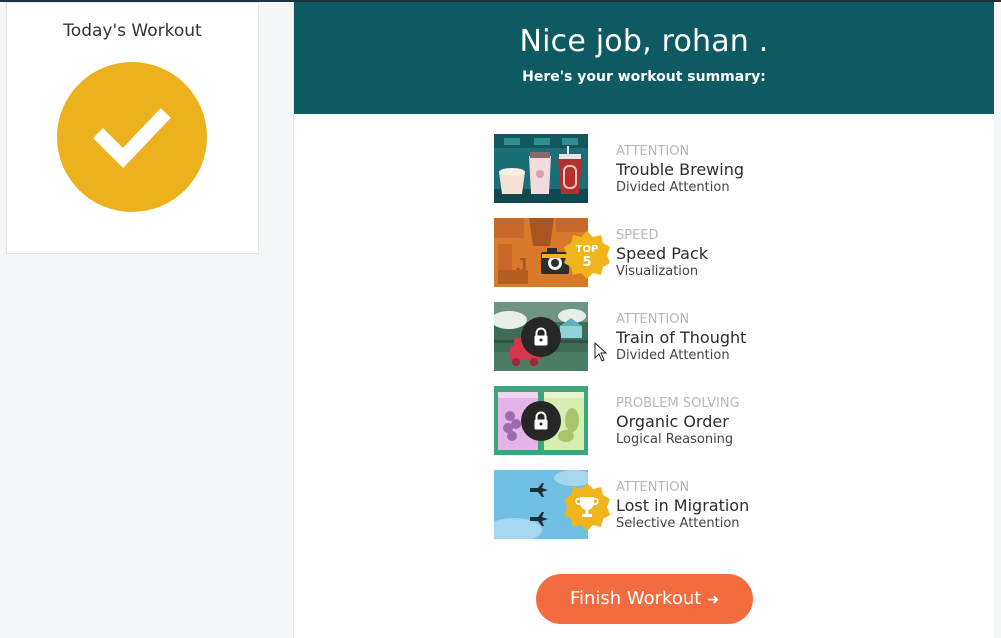 The image size is (1001, 638). What do you see at coordinates (657, 271) in the screenshot?
I see `game-skill: Visualization` at bounding box center [657, 271].